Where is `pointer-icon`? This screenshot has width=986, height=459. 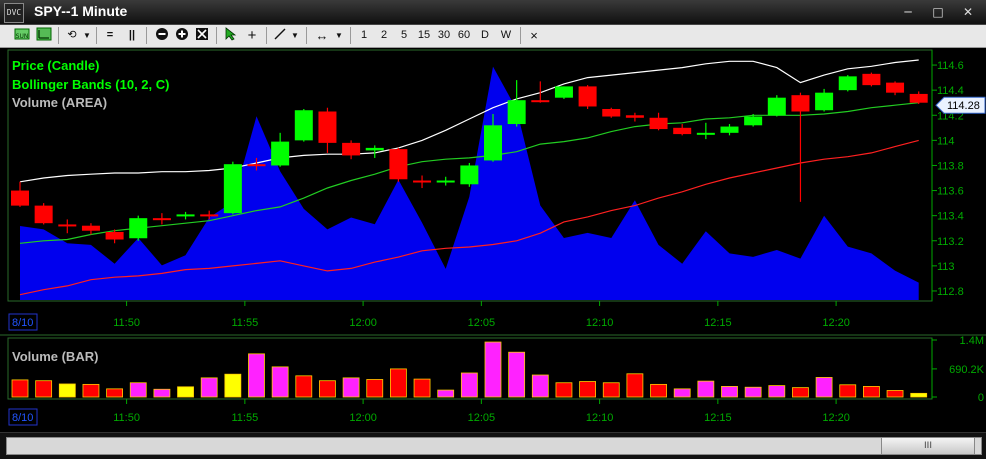 pointer-icon is located at coordinates (230, 35).